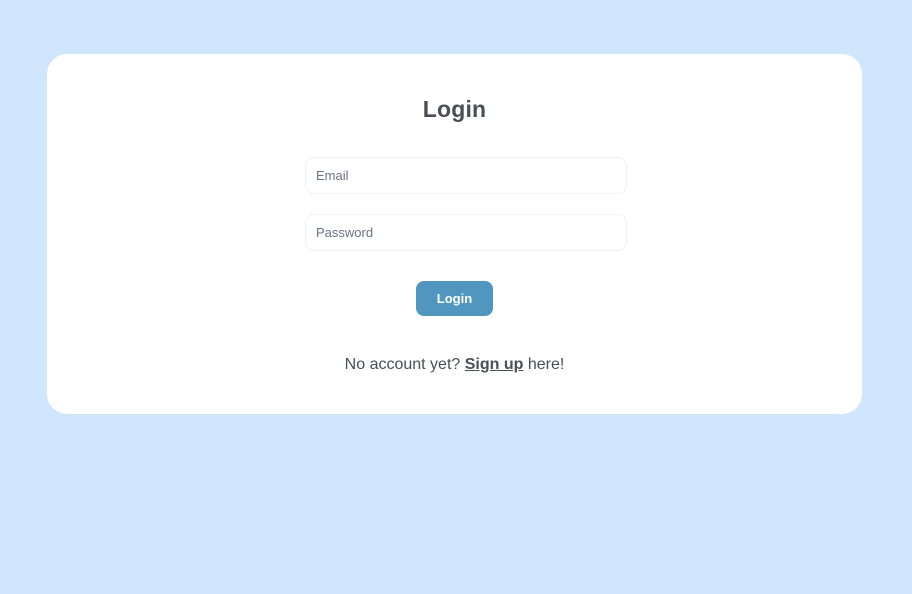  Describe the element at coordinates (454, 109) in the screenshot. I see `page-title: Login` at that location.